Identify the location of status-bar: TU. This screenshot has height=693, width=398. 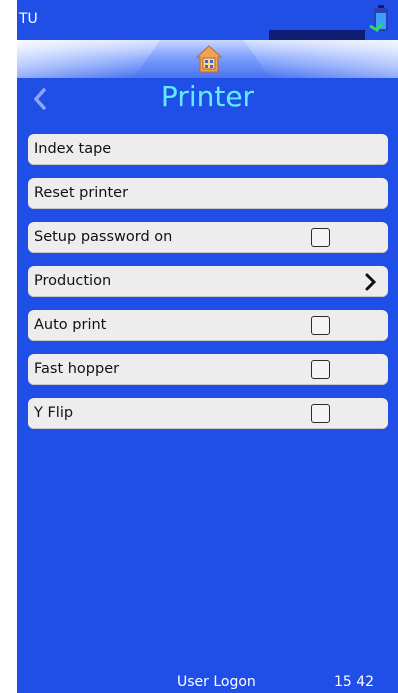
(207, 20).